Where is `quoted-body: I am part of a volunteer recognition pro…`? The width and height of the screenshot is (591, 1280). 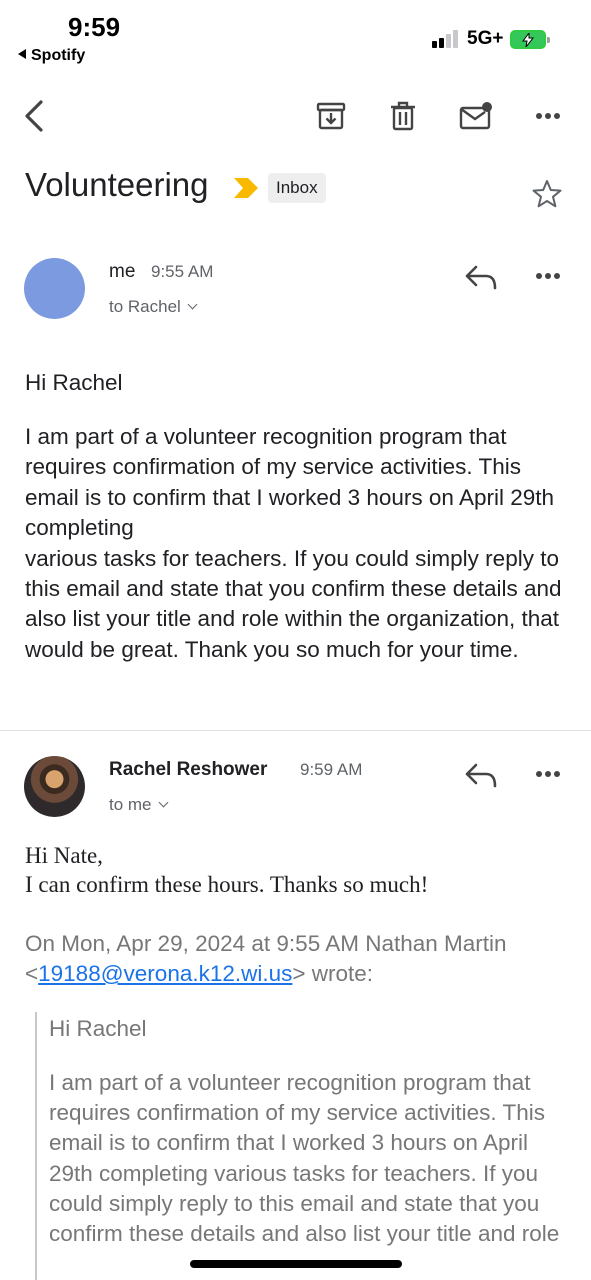 quoted-body: I am part of a volunteer recognition pro… is located at coordinates (304, 1158).